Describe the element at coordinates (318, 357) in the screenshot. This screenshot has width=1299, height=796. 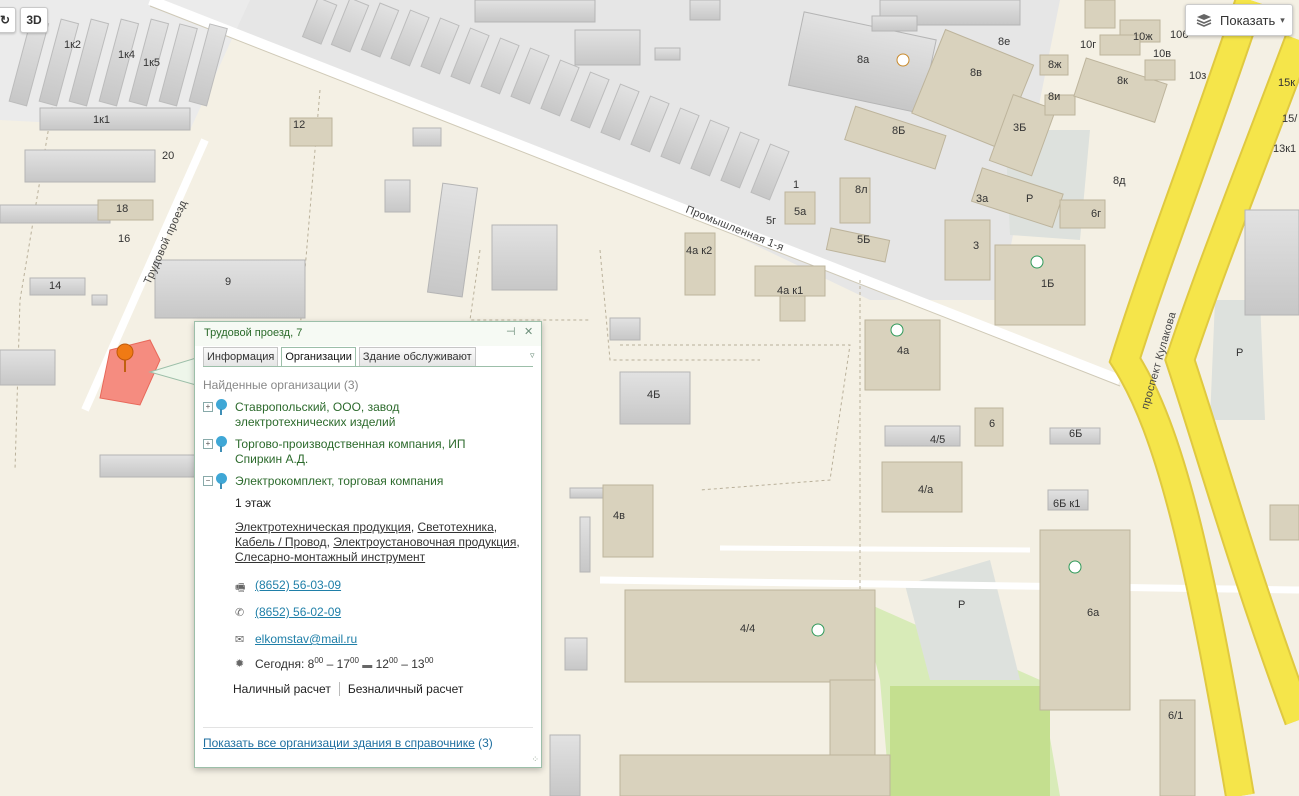
I see `tab-organizations: Организации` at that location.